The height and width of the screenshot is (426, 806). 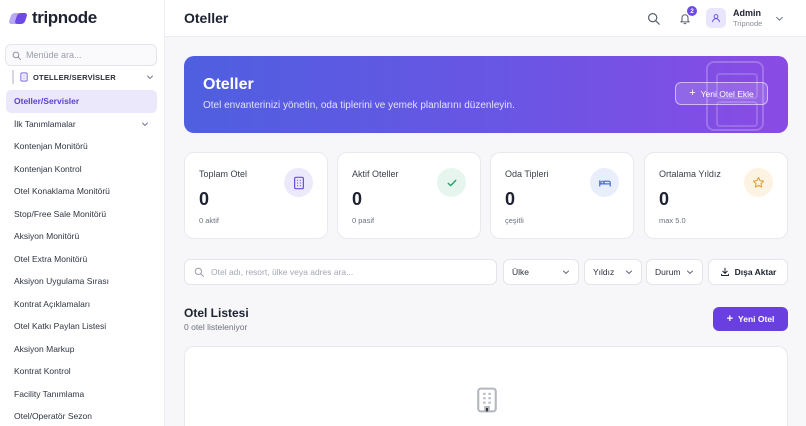 What do you see at coordinates (81, 236) in the screenshot?
I see `sidebar-item-aksiyon-monitoru: Aksiyon Monitörü` at bounding box center [81, 236].